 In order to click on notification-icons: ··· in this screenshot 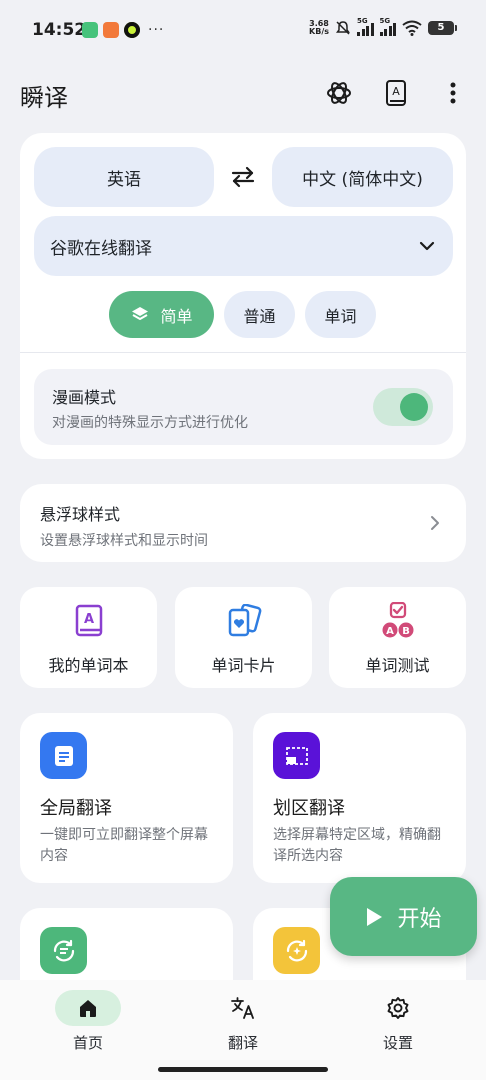, I will do `click(123, 30)`.